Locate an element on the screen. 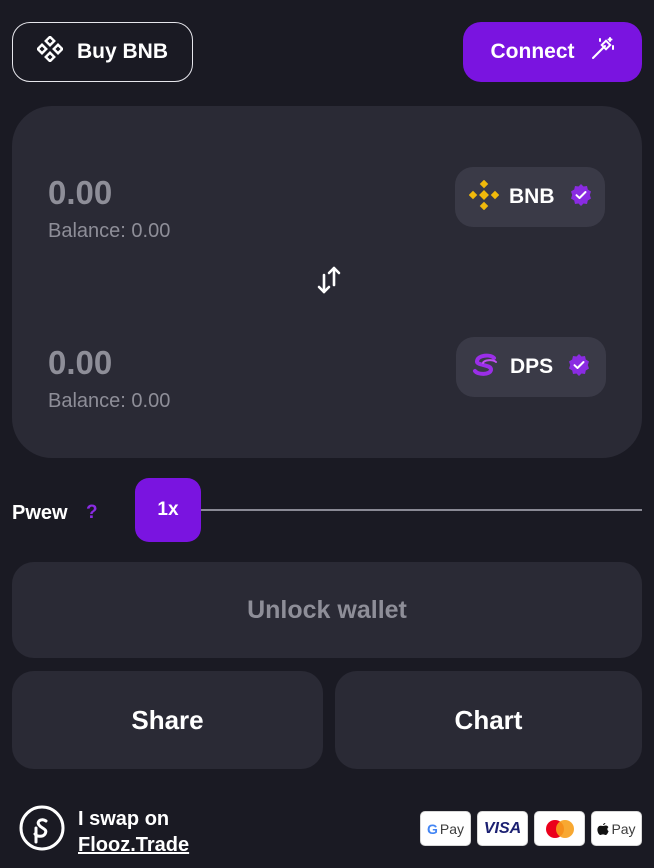 The width and height of the screenshot is (654, 868). from-amount-input: 0.00 is located at coordinates (80, 193).